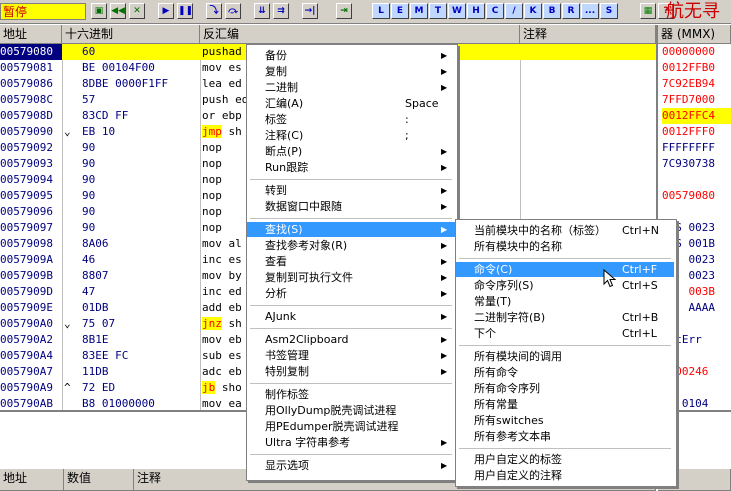 Image resolution: width=731 pixels, height=491 pixels. What do you see at coordinates (26, 195) in the screenshot?
I see `row-address: 00579095` at bounding box center [26, 195].